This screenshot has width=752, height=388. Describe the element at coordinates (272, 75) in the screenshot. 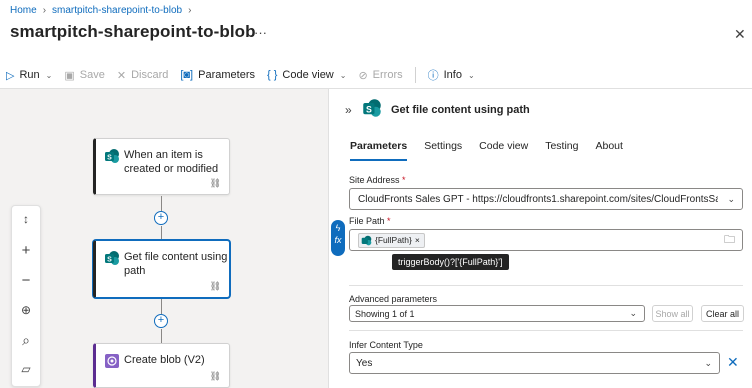

I see `code-braces-icon: { }` at that location.